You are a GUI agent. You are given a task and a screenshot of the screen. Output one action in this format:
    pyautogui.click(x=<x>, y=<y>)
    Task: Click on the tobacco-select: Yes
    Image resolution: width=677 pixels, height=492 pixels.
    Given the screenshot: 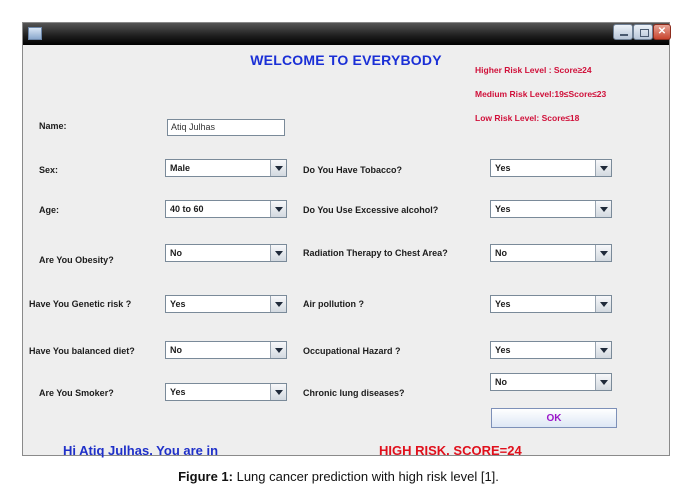 What is the action you would take?
    pyautogui.click(x=551, y=168)
    